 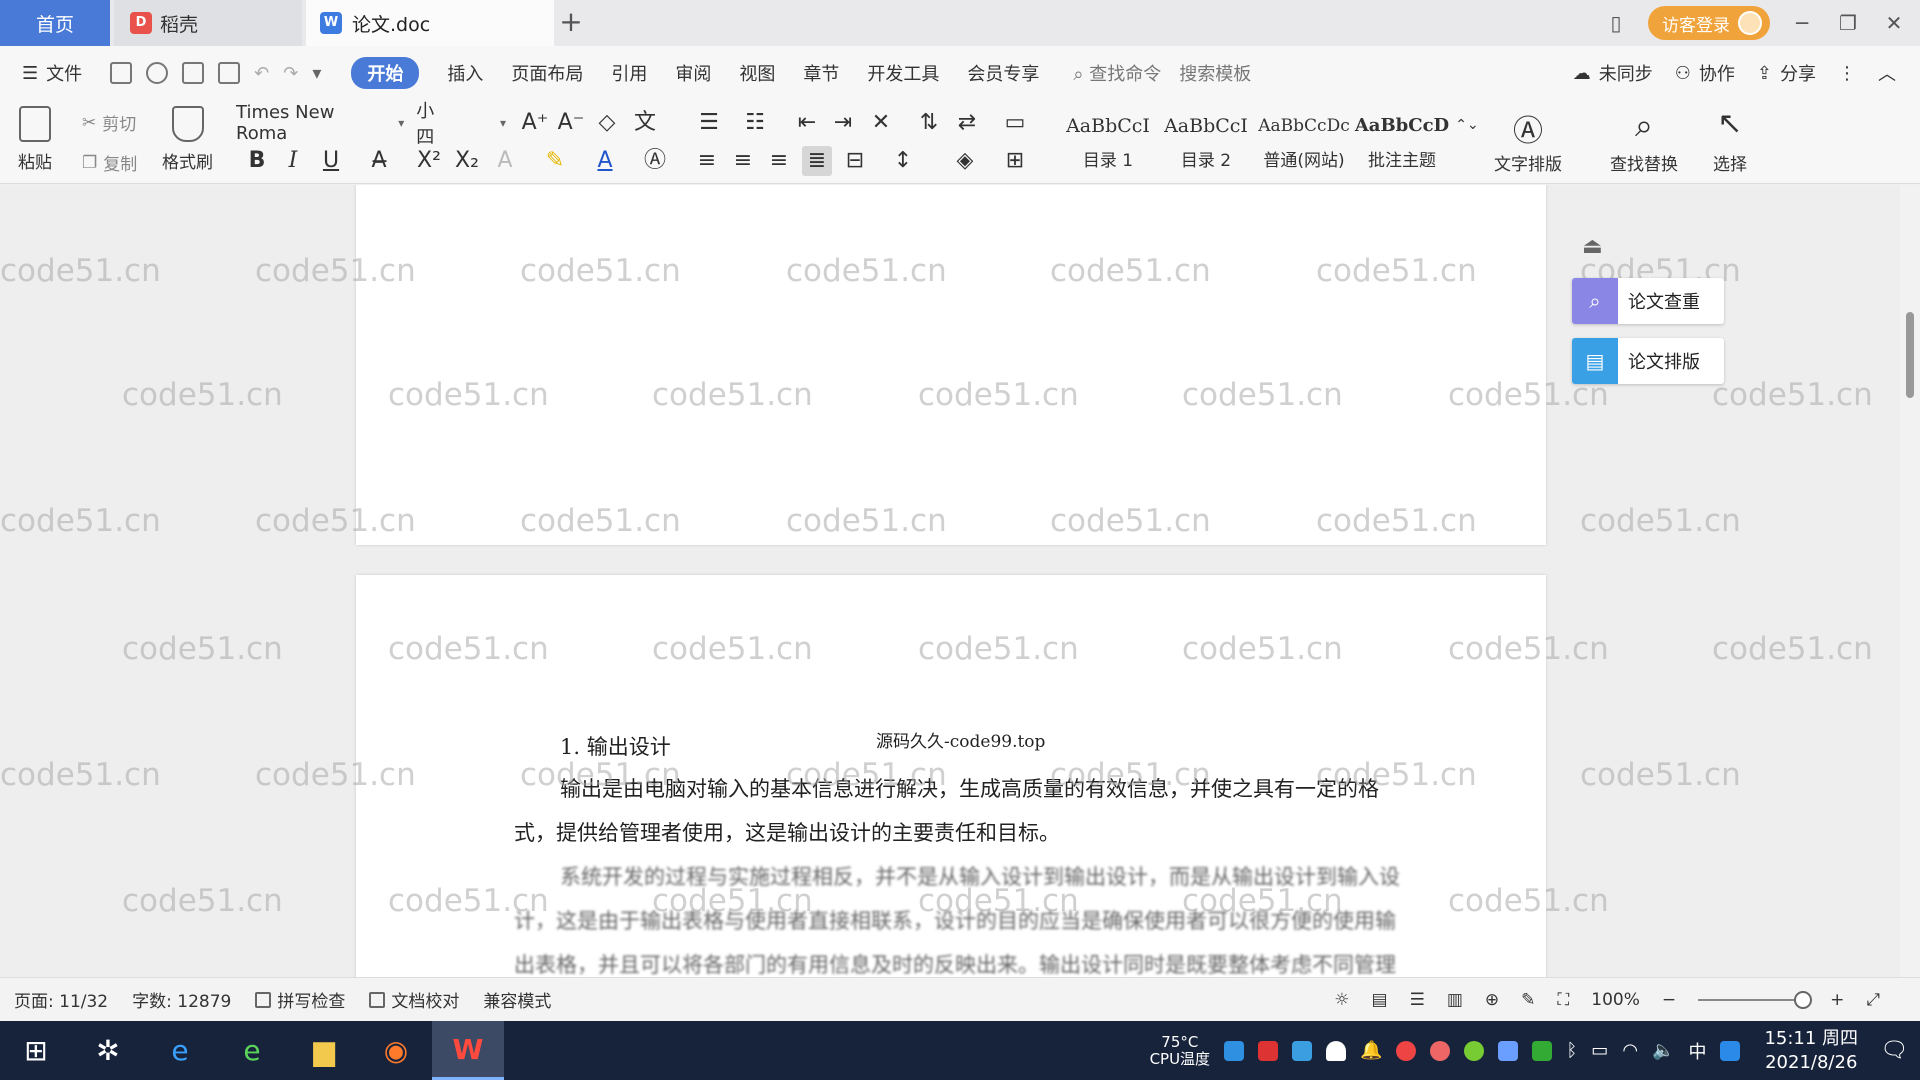 What do you see at coordinates (1528, 1000) in the screenshot?
I see `write-view-icon: ✎` at bounding box center [1528, 1000].